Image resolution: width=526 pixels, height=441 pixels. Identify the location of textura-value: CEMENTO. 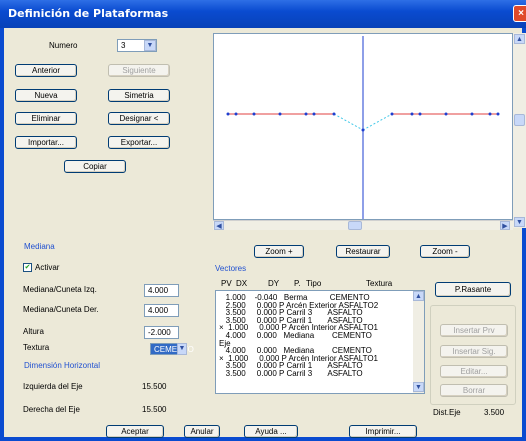
(174, 349).